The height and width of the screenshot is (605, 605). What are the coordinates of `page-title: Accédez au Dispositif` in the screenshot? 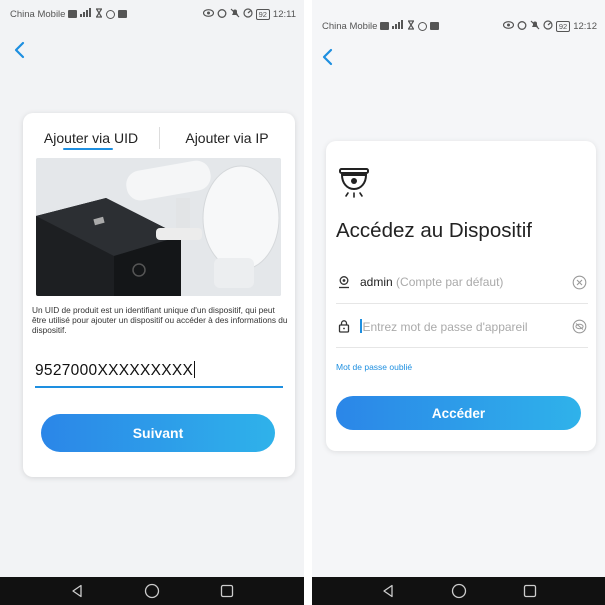 It's located at (434, 230).